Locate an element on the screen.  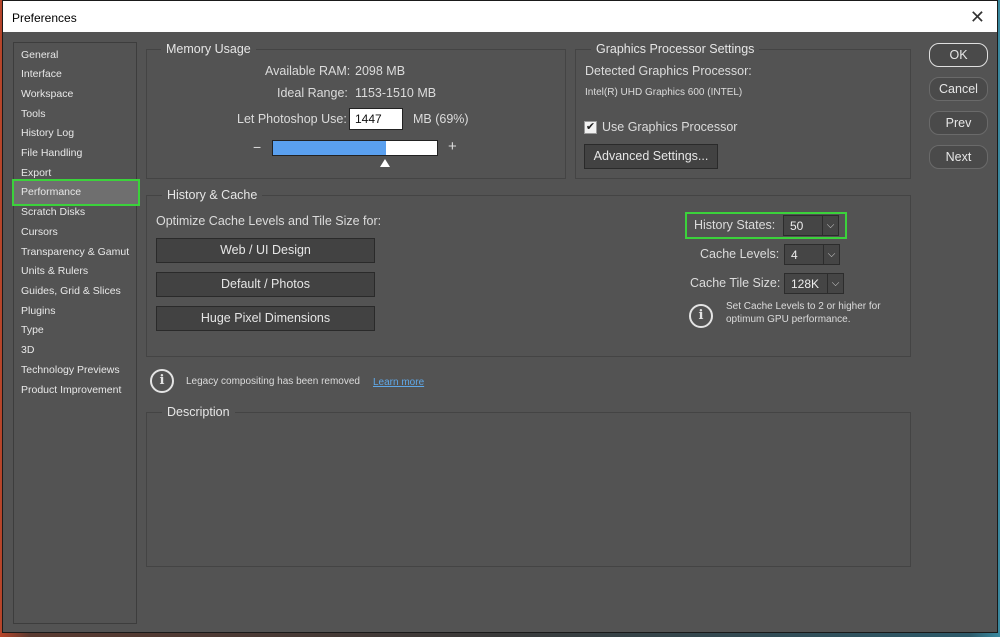
optimize-label: Optimize Cache Levels and Tile Size for: is located at coordinates (269, 221).